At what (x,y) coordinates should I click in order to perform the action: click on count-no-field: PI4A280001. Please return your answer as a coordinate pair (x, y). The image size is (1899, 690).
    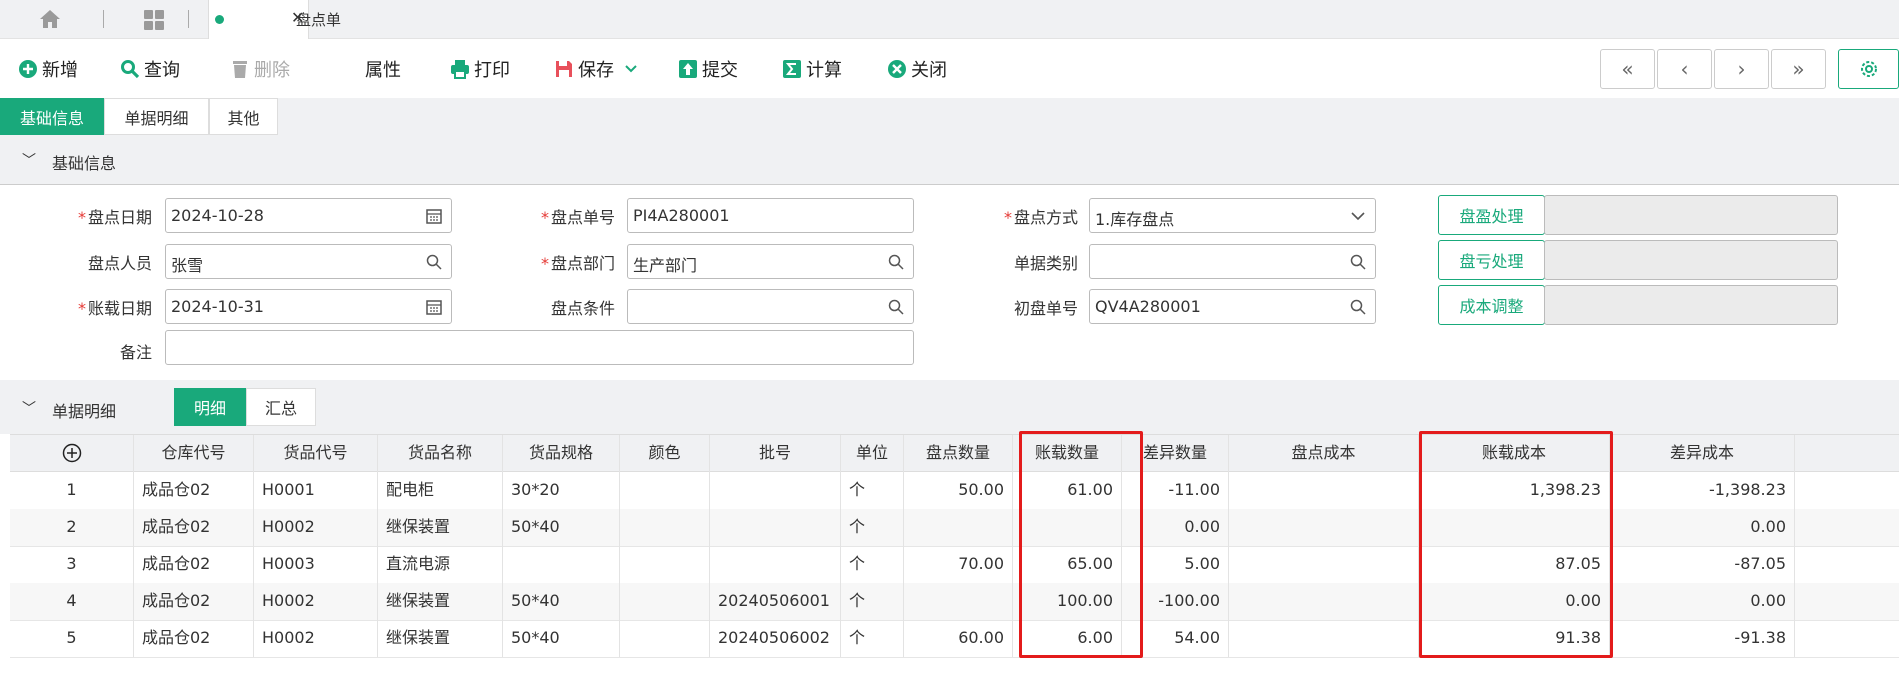
    Looking at the image, I should click on (770, 215).